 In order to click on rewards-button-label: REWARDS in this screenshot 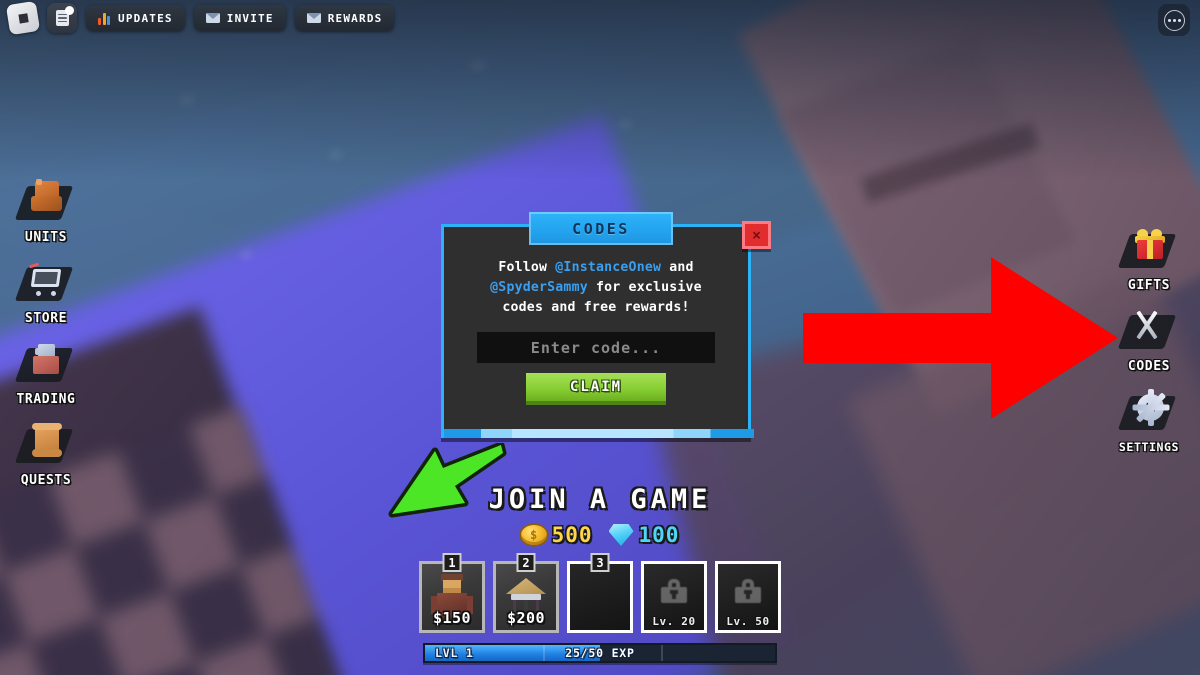, I will do `click(355, 18)`.